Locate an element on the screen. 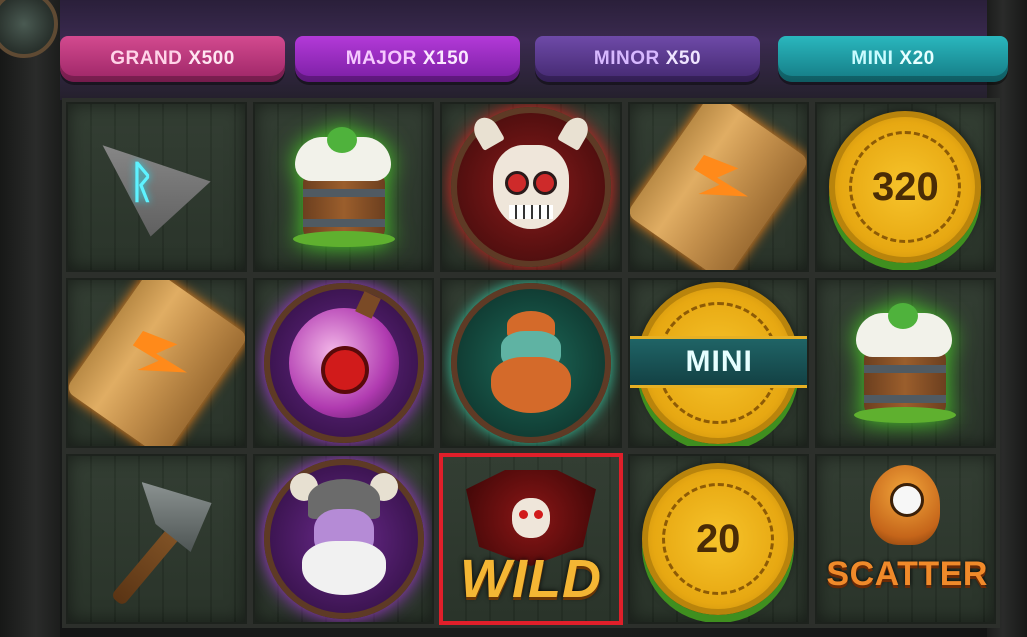 The height and width of the screenshot is (637, 1027). mini-coin-icon: MINI is located at coordinates (718, 363).